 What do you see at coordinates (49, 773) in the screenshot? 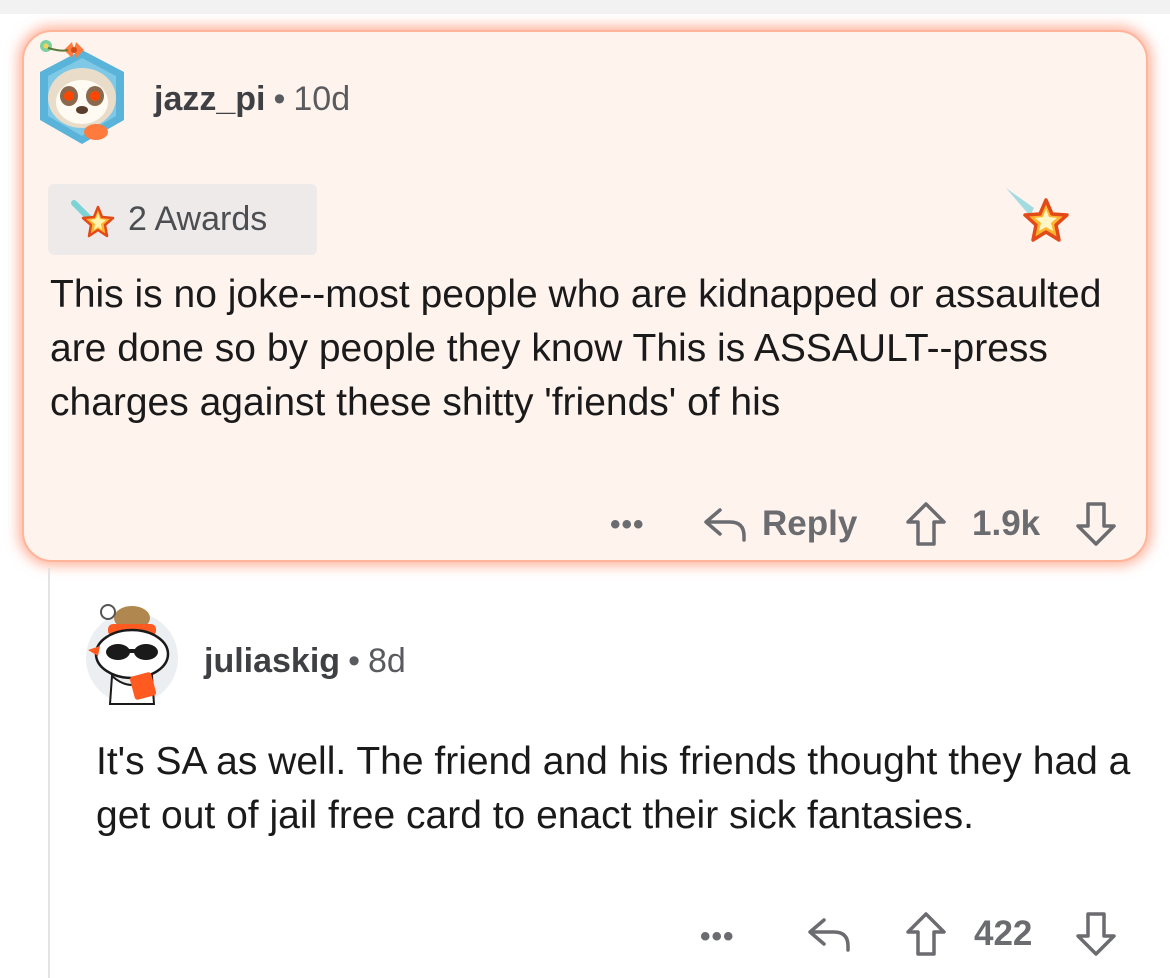
I see `thread-line` at bounding box center [49, 773].